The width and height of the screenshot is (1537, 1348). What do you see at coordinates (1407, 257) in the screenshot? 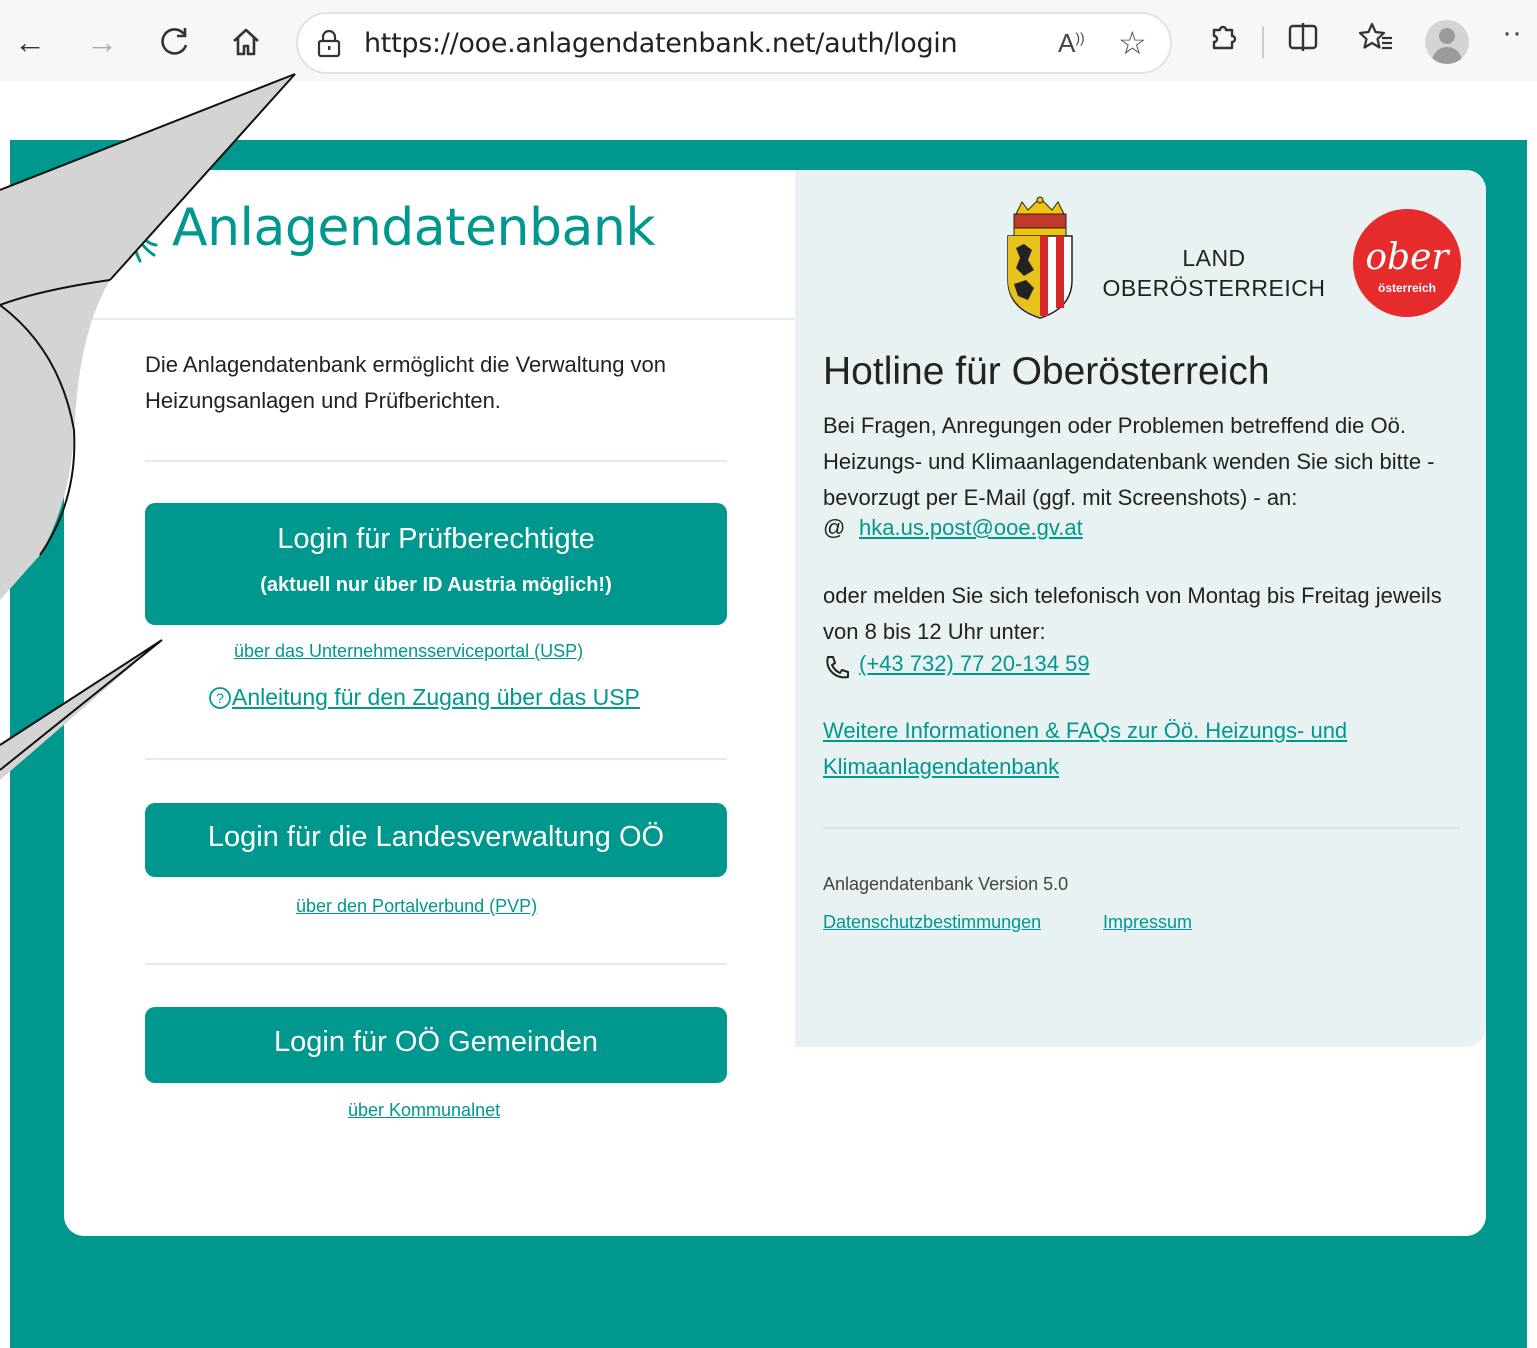
I see `ober-logo-word: ober` at bounding box center [1407, 257].